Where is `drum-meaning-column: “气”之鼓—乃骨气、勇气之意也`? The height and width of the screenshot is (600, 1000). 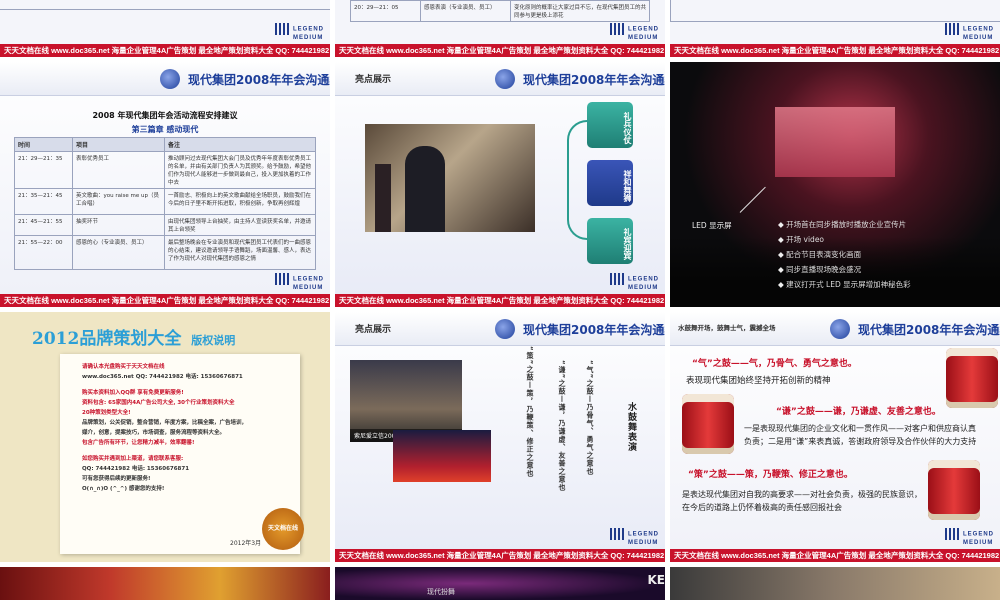
drum-meaning-column: “气”之鼓—乃骨气、勇气之意也 is located at coordinates (590, 418).